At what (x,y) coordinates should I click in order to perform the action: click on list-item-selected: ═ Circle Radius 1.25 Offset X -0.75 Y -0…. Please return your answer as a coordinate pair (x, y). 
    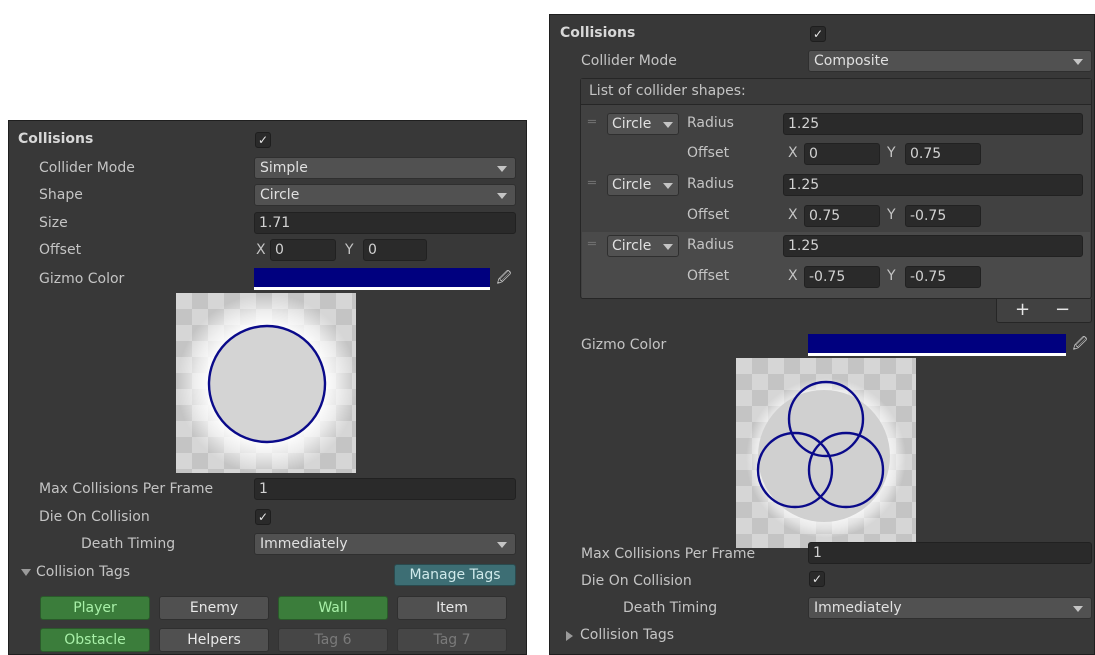
    Looking at the image, I should click on (836, 265).